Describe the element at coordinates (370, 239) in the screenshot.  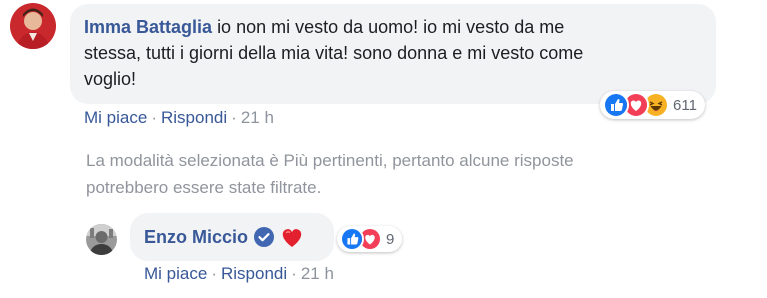
I see `reply-reaction-summary: 9` at that location.